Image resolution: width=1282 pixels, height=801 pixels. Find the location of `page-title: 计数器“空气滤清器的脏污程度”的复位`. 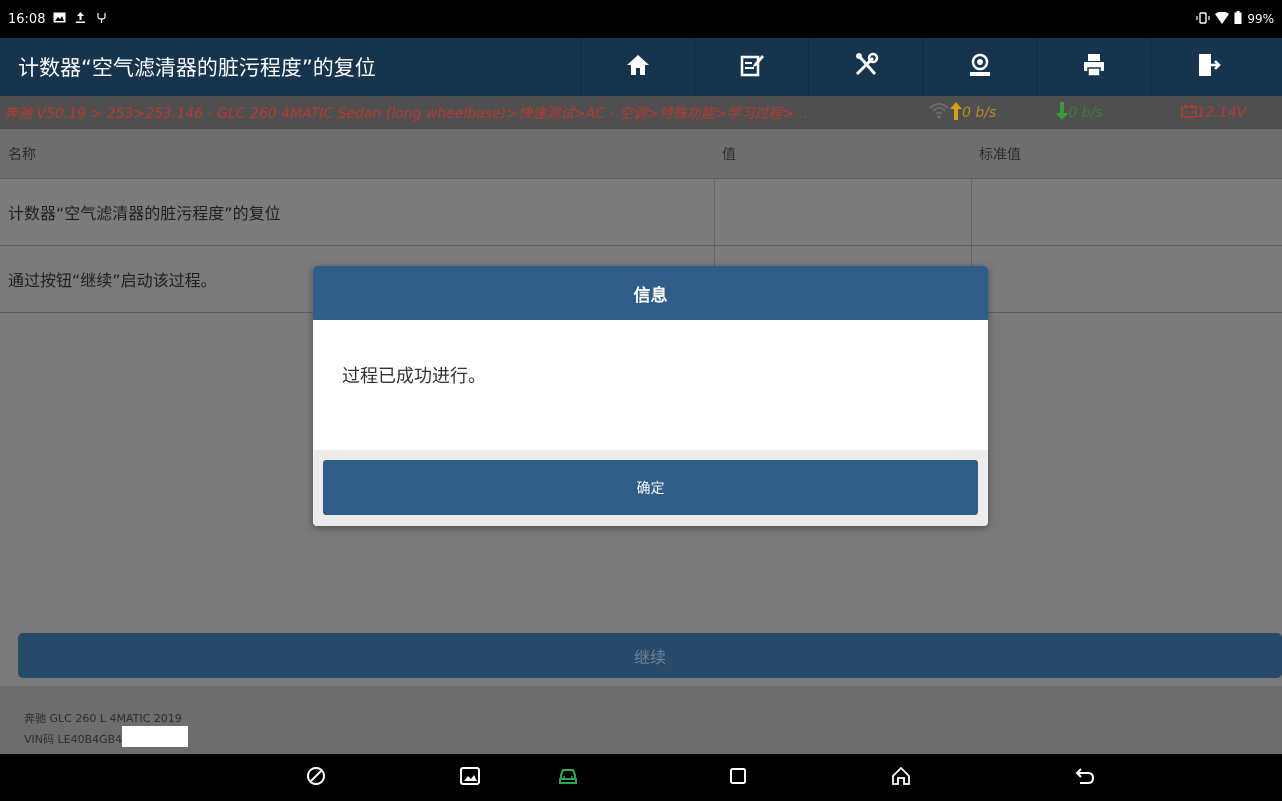

page-title: 计数器“空气滤清器的脏污程度”的复位 is located at coordinates (197, 68).